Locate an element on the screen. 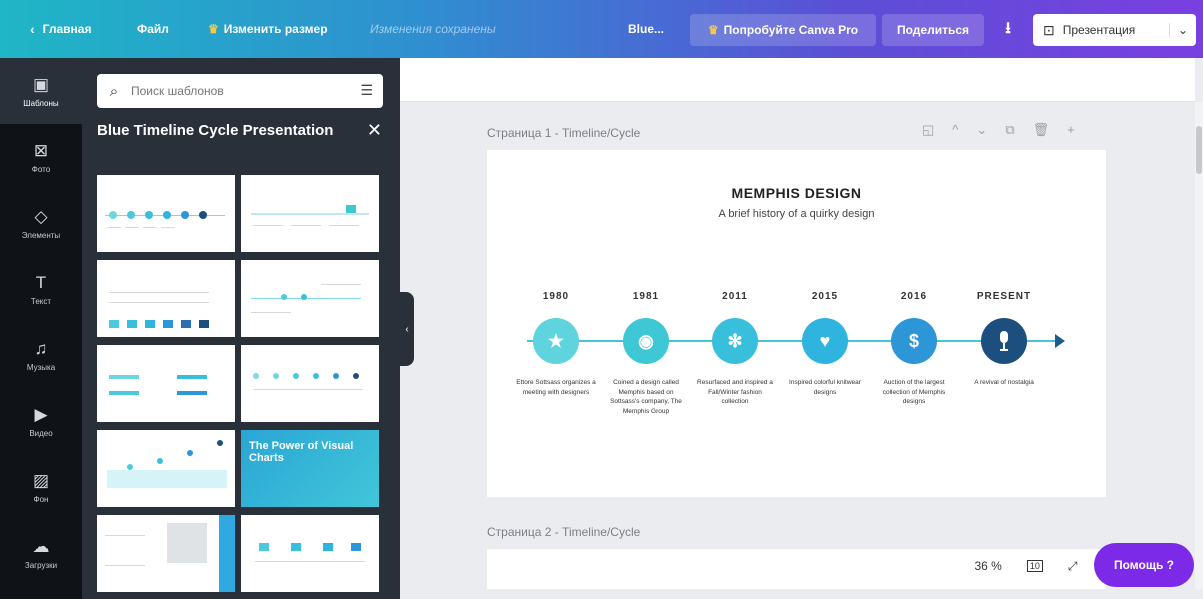  collapse-panel-button: ‹ is located at coordinates (407, 329).